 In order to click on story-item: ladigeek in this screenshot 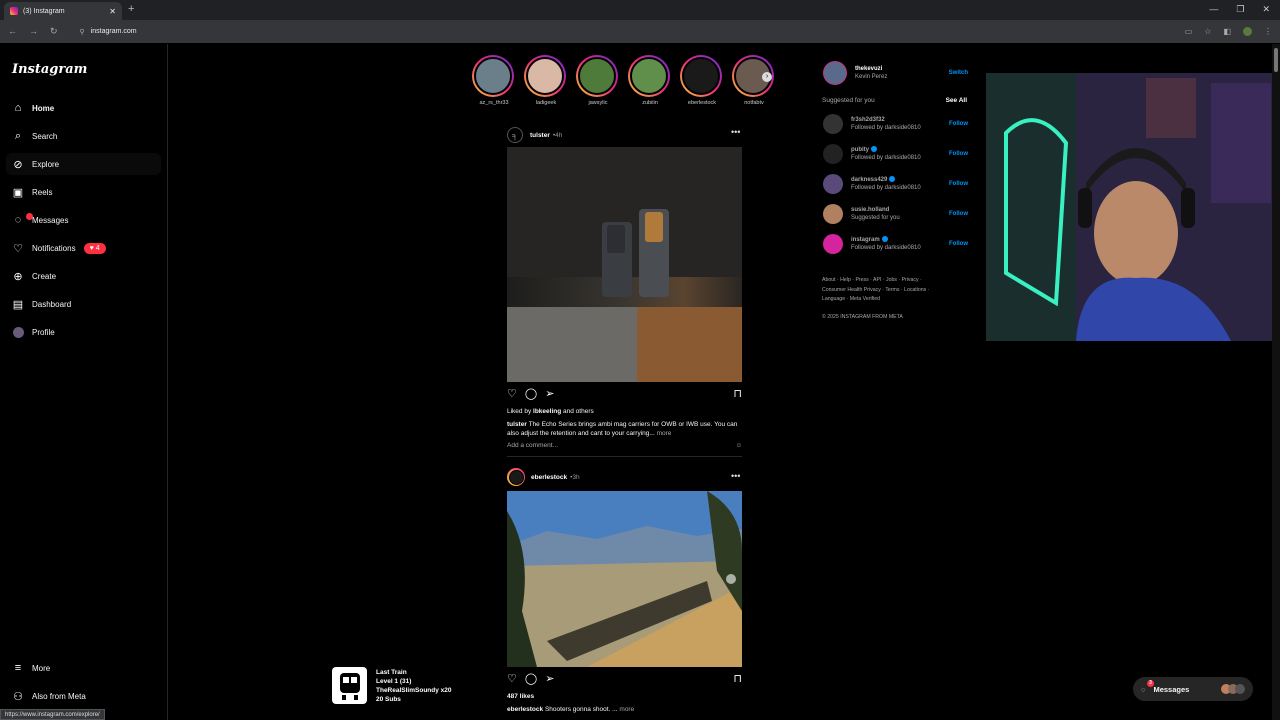, I will do `click(546, 80)`.